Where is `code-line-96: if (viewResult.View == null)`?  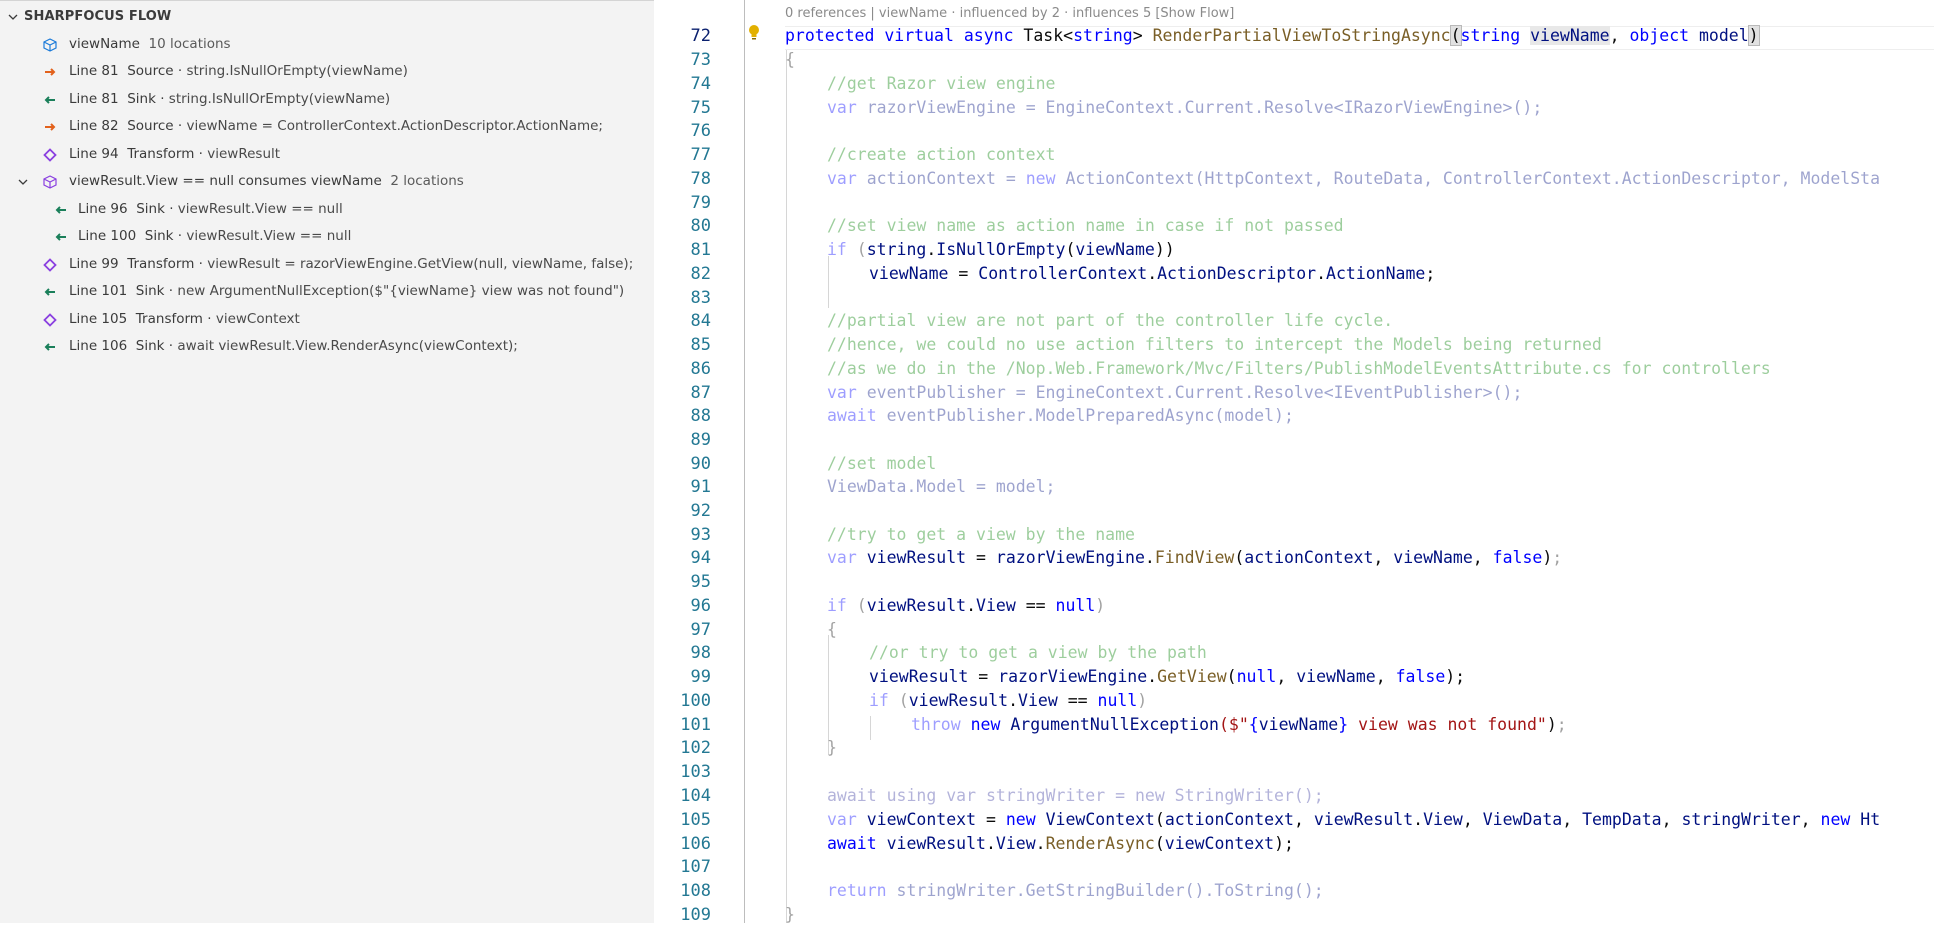
code-line-96: if (viewResult.View == null) is located at coordinates (966, 605).